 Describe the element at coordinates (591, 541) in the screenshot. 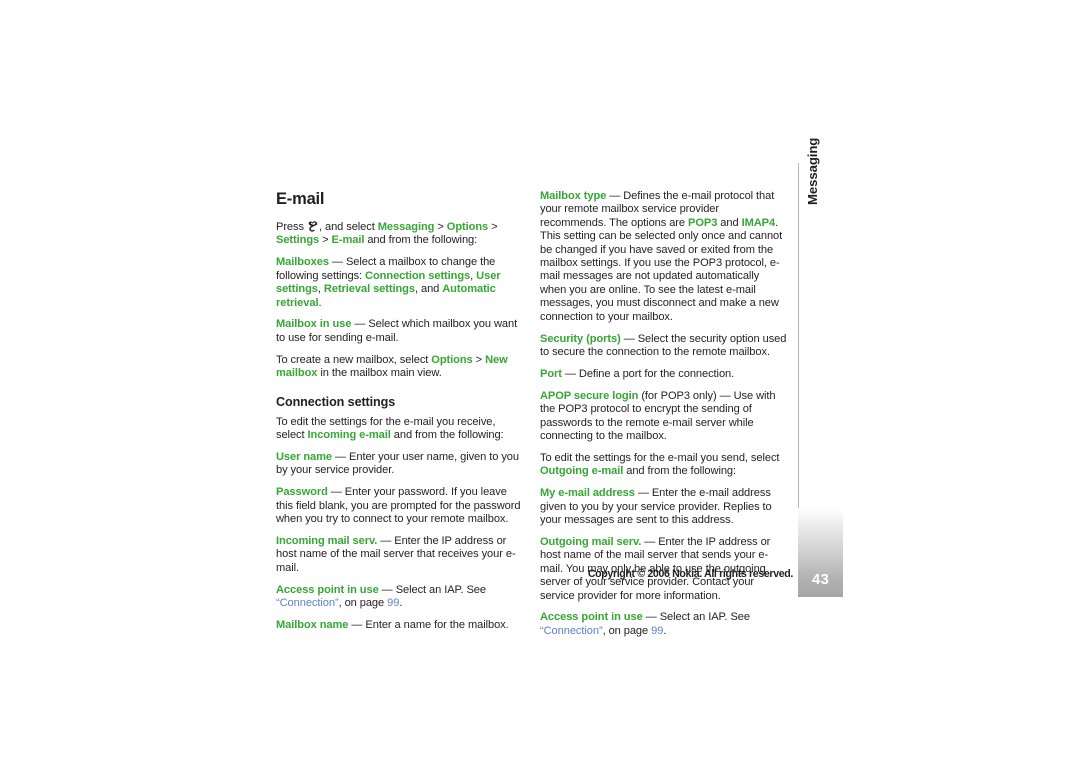

I see `setting-term: Outgoing mail serv.` at that location.